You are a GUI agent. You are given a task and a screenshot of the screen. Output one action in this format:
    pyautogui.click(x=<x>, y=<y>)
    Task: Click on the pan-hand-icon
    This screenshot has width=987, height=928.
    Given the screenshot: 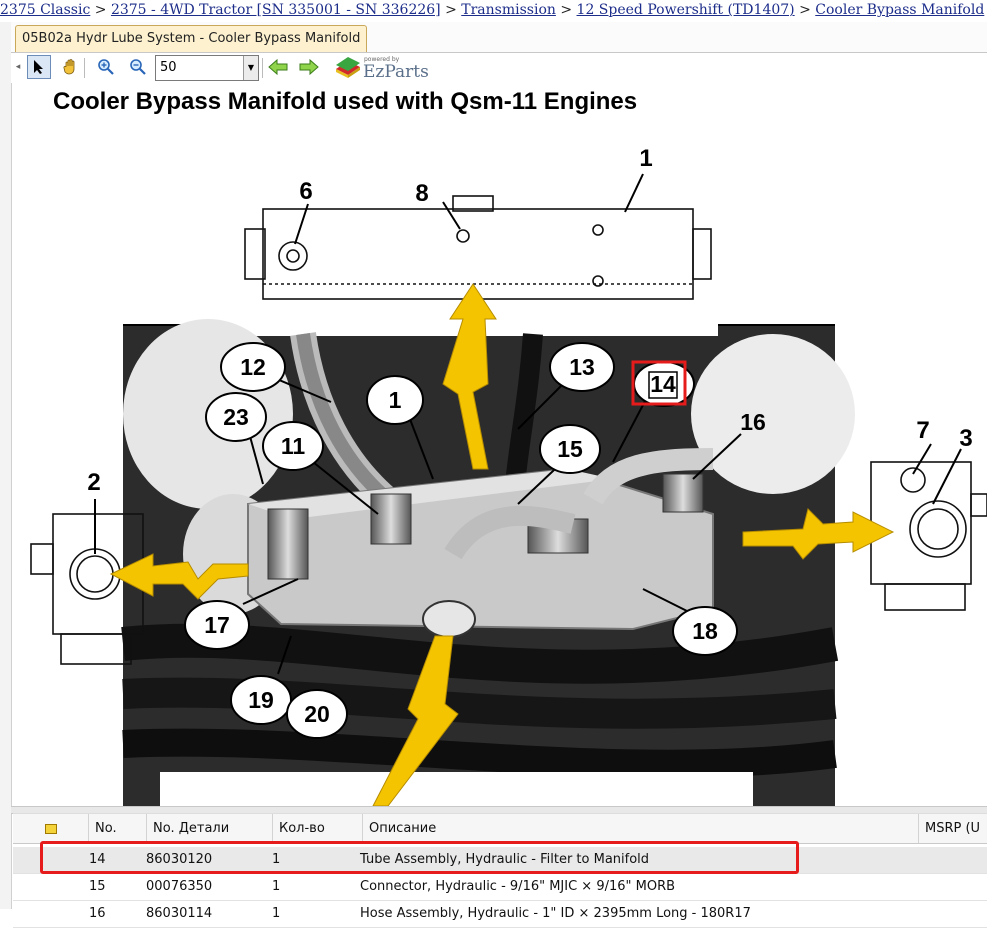 What is the action you would take?
    pyautogui.click(x=71, y=67)
    